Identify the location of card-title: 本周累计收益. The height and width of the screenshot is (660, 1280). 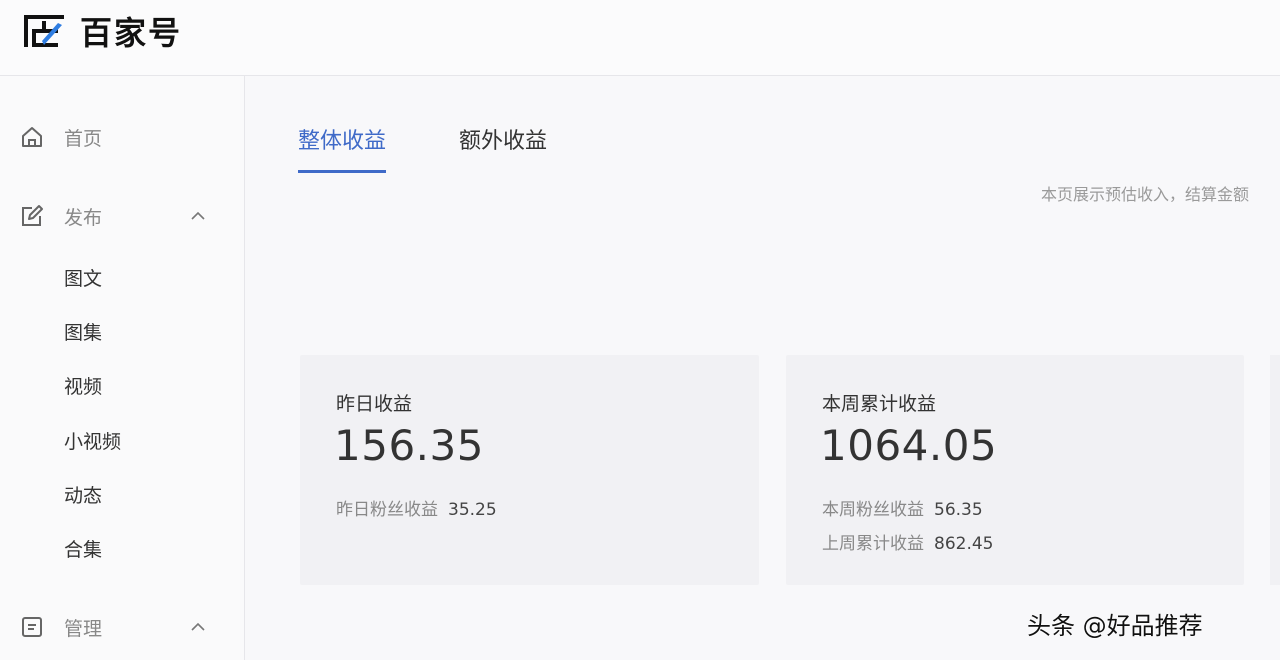
(879, 404).